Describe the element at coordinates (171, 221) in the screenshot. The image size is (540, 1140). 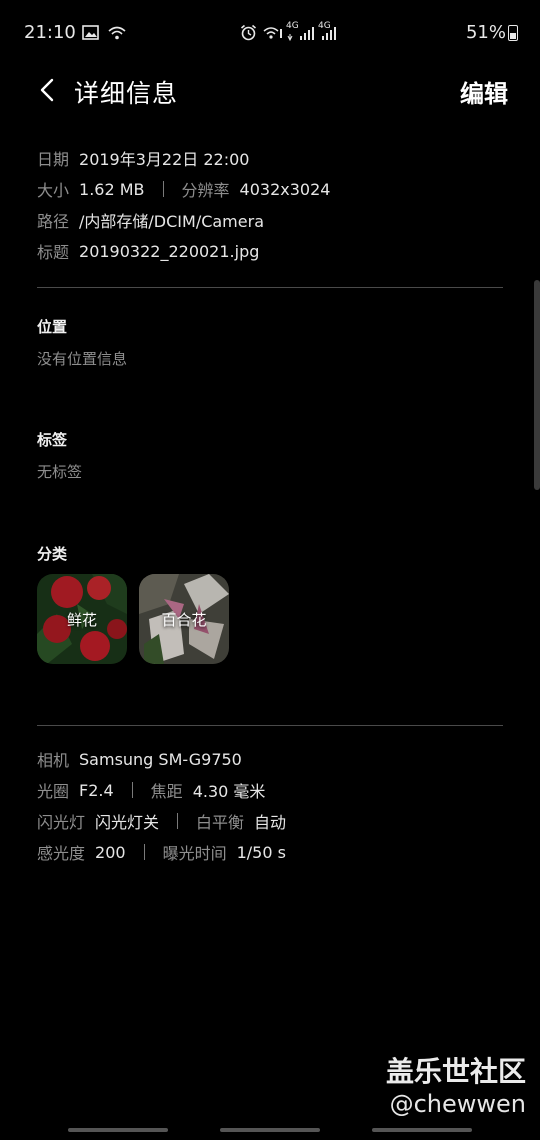
I see `path-value: /内部存储/DCIM/Camera` at that location.